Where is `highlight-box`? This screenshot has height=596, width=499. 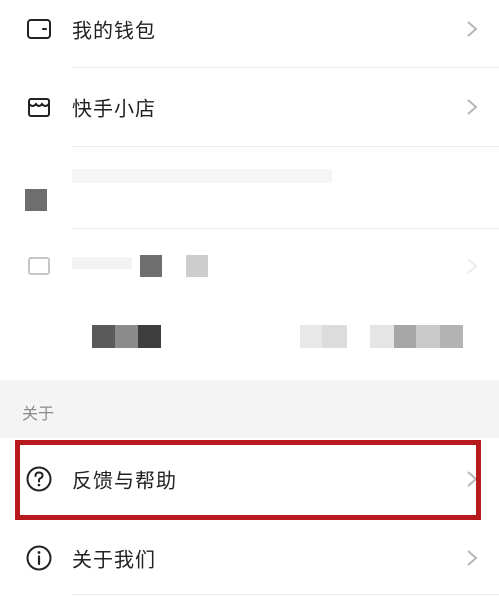
highlight-box is located at coordinates (248, 480).